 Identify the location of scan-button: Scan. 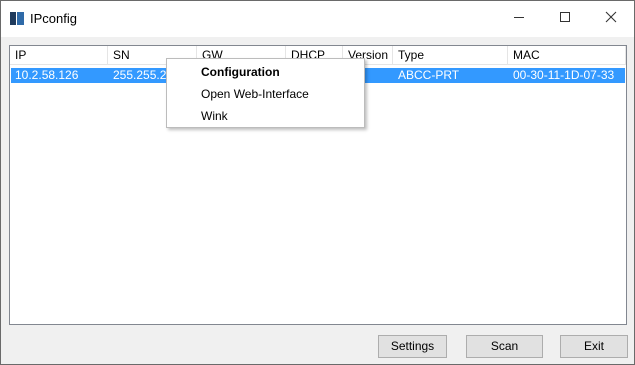
(504, 346).